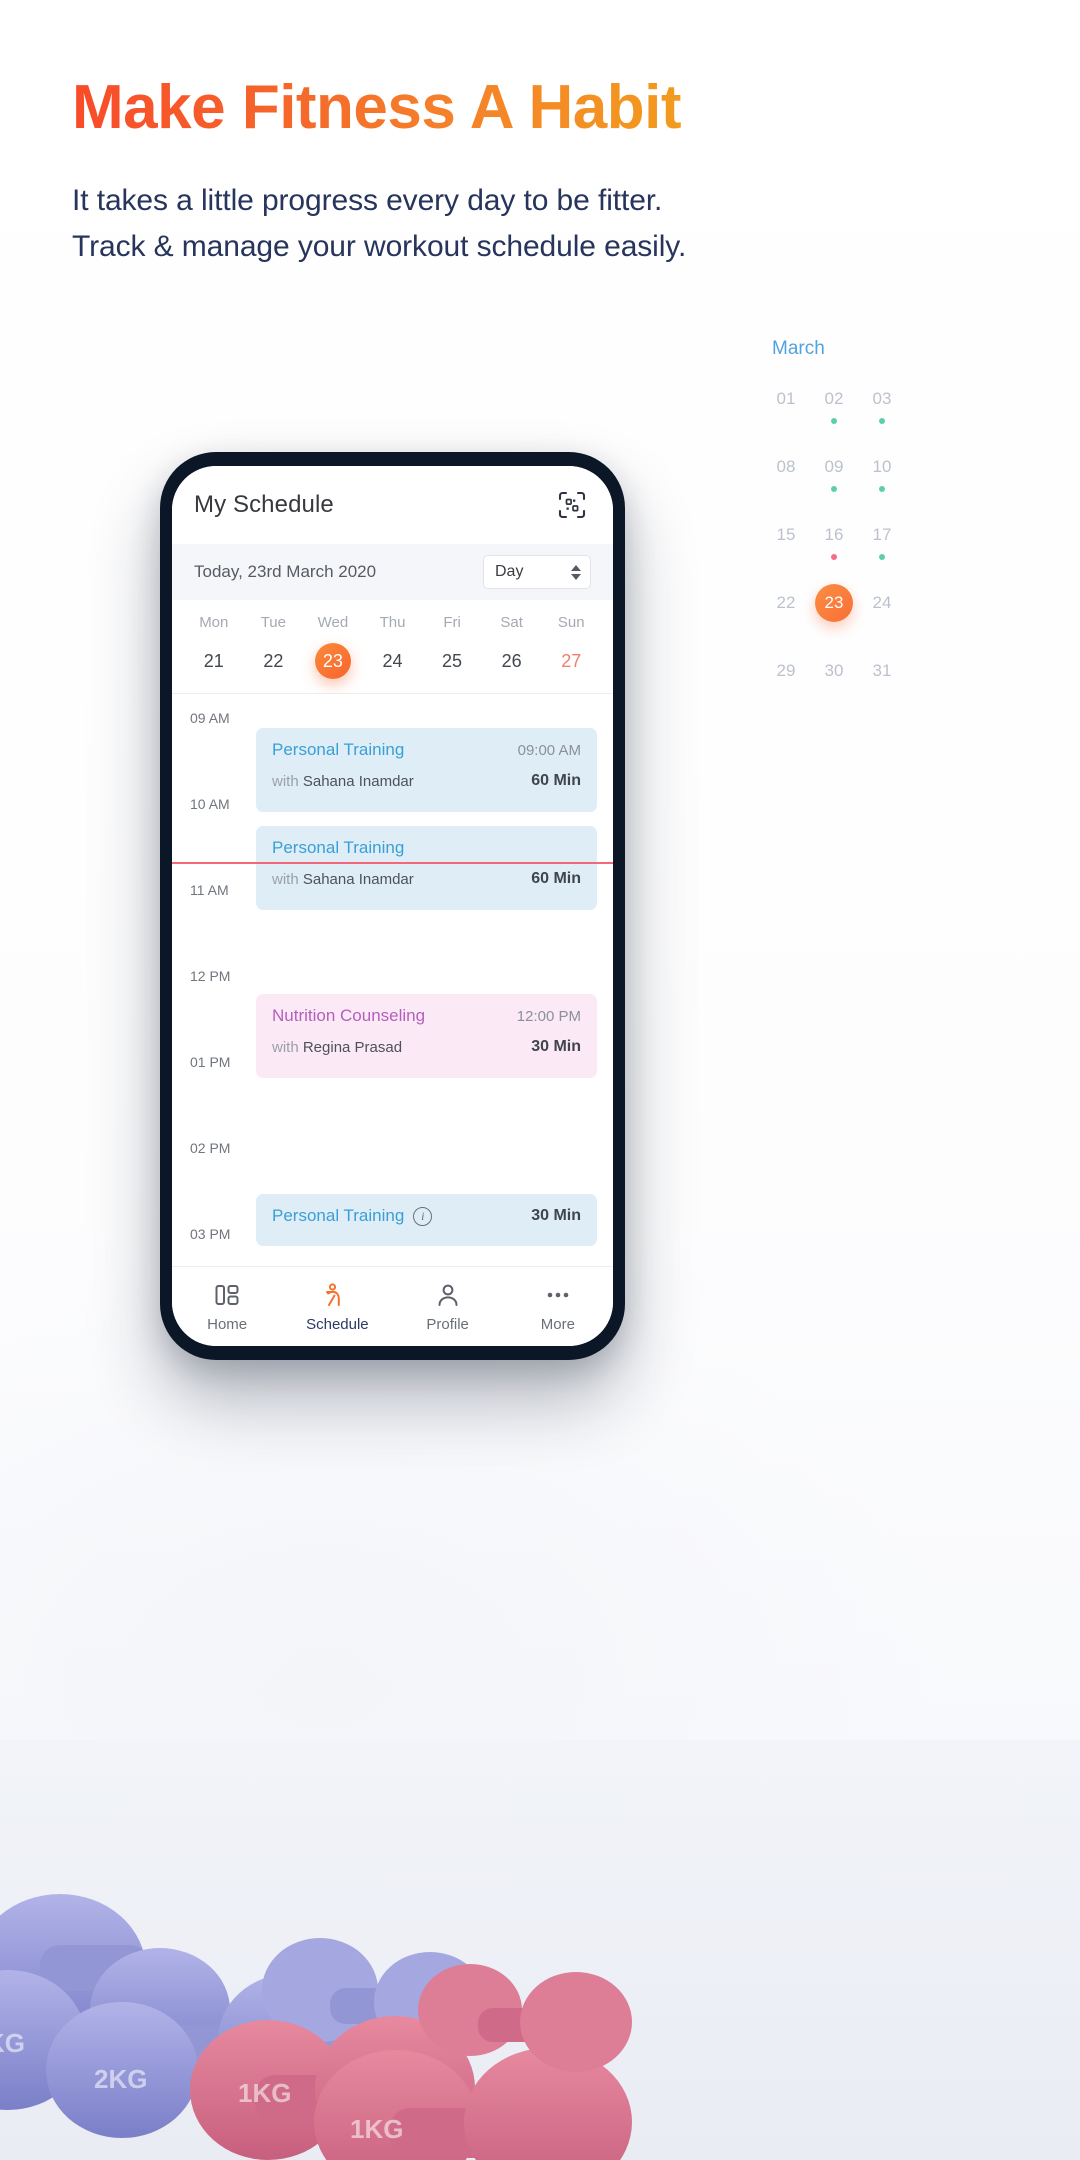  I want to click on month-day-30: 30, so click(834, 671).